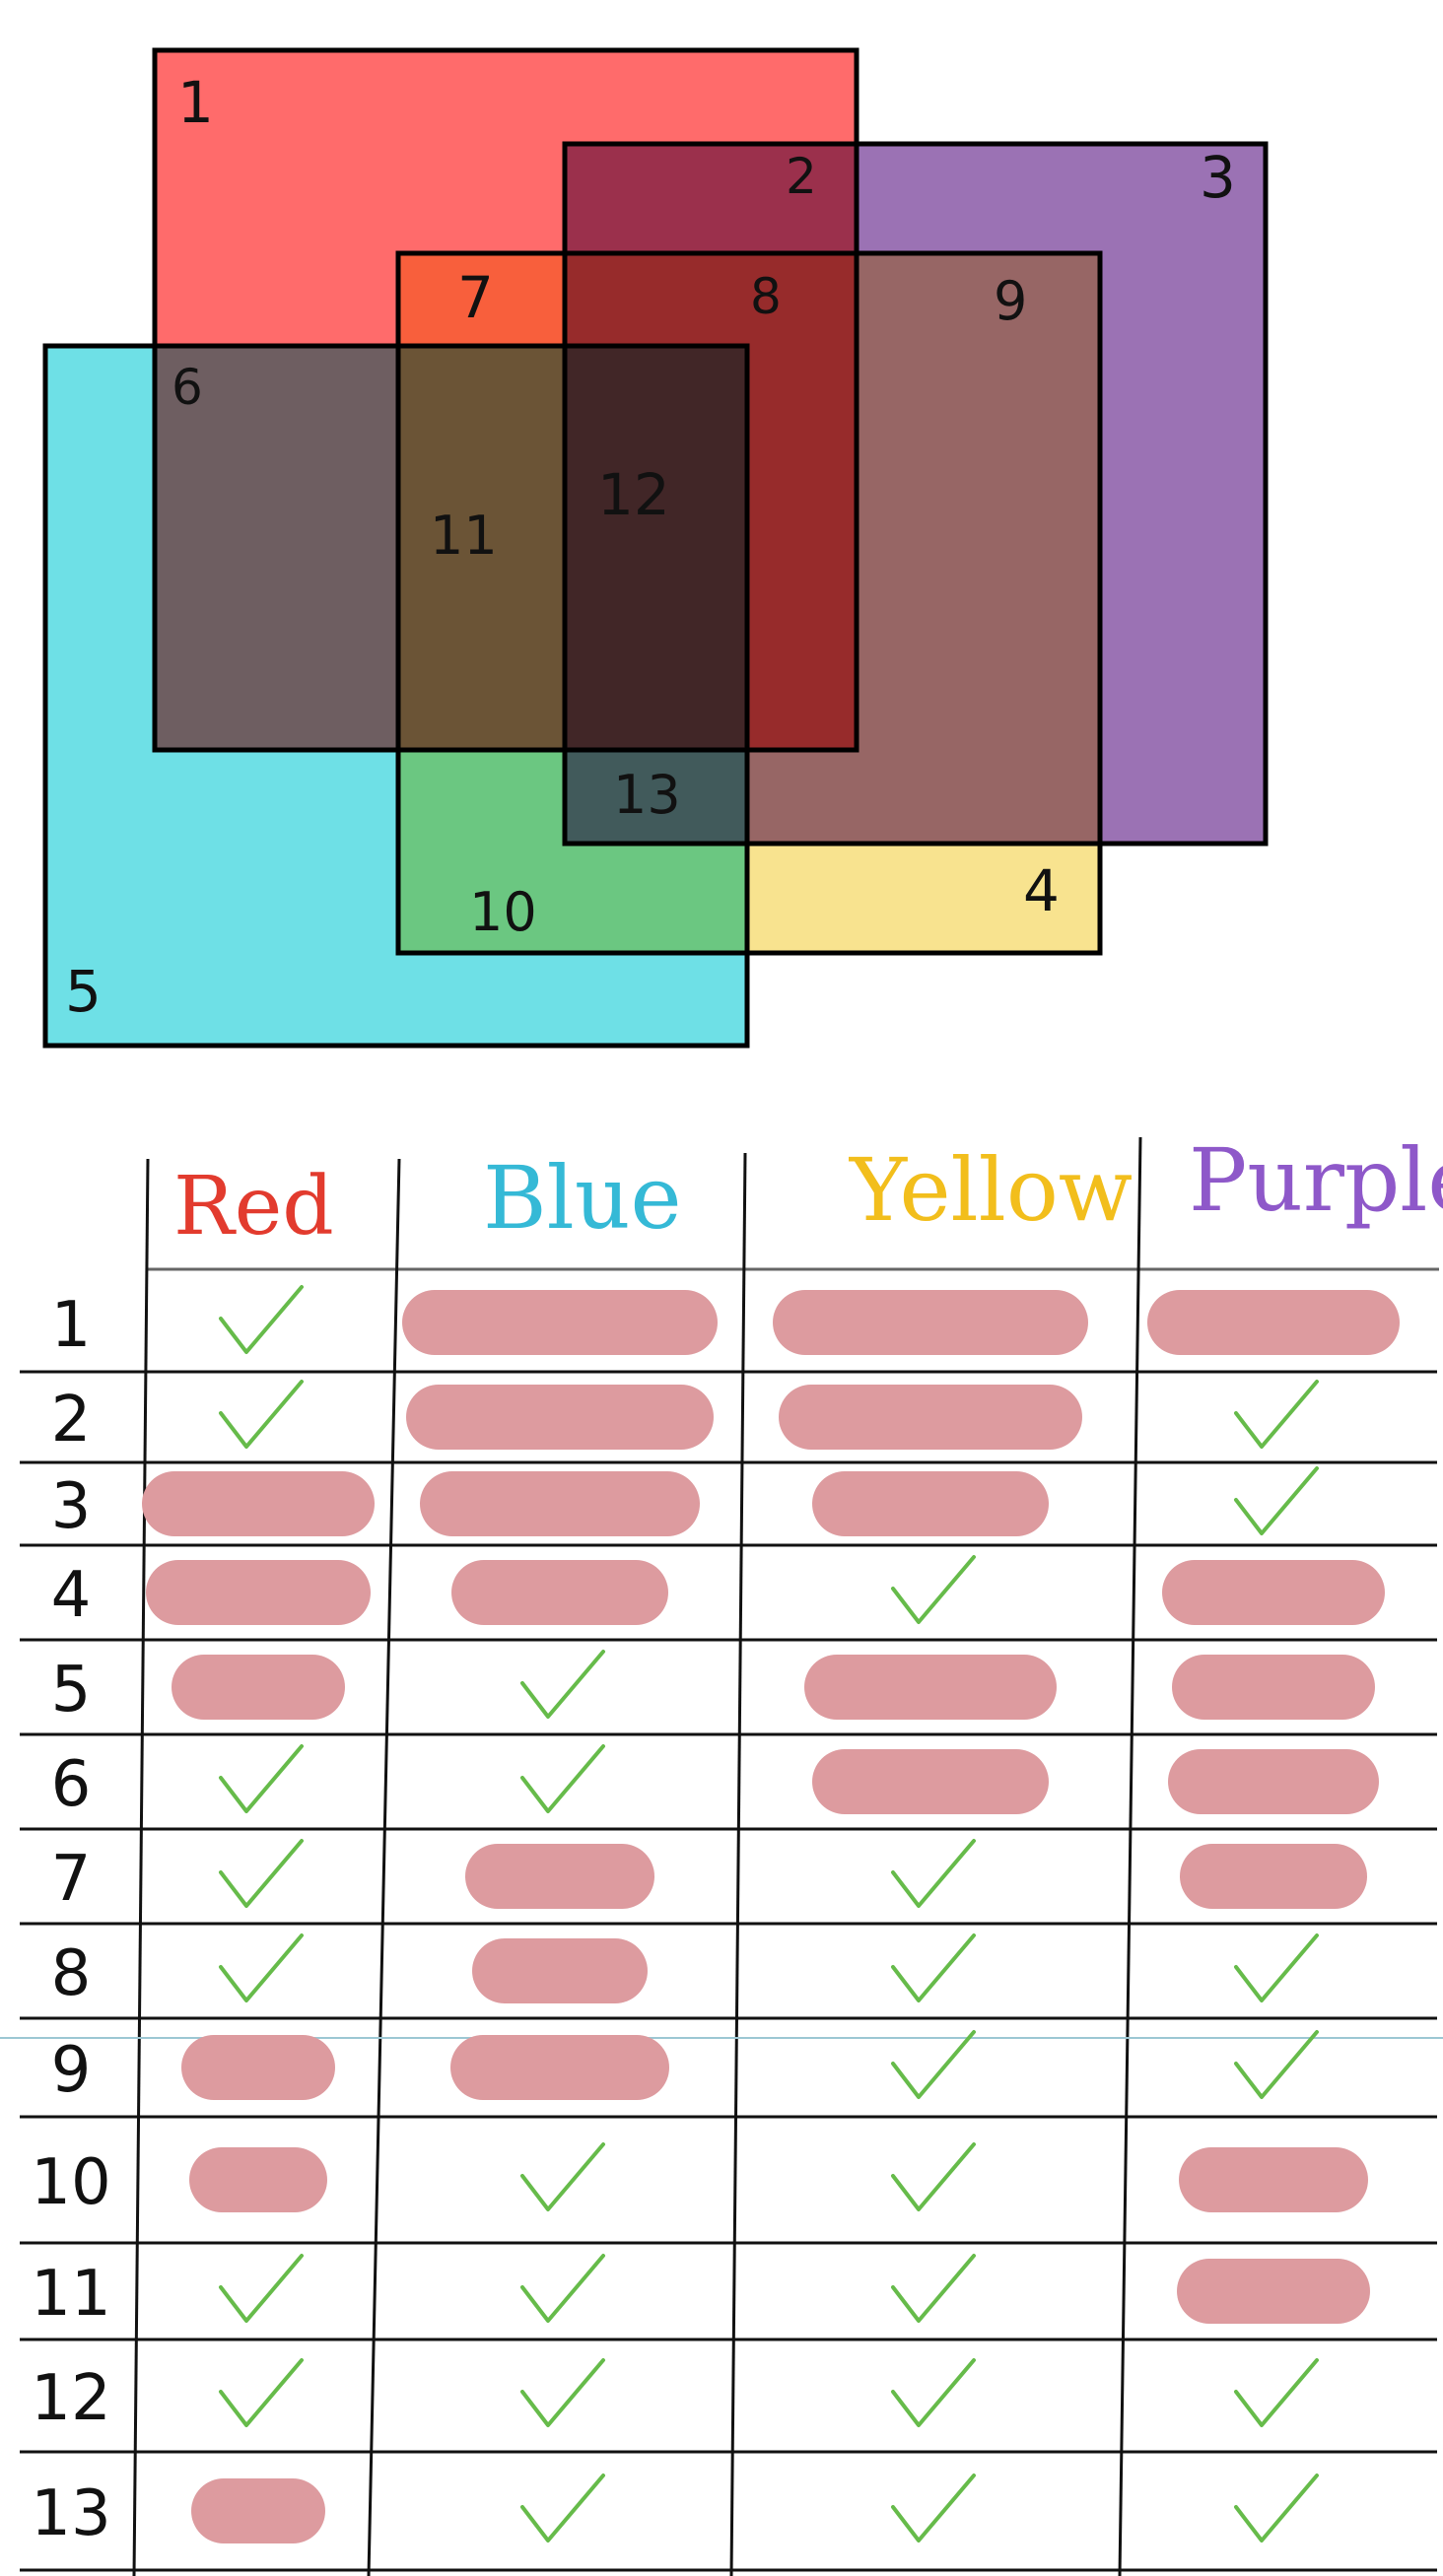 This screenshot has width=1443, height=2576. What do you see at coordinates (71, 1595) in the screenshot?
I see `row-label: 4` at bounding box center [71, 1595].